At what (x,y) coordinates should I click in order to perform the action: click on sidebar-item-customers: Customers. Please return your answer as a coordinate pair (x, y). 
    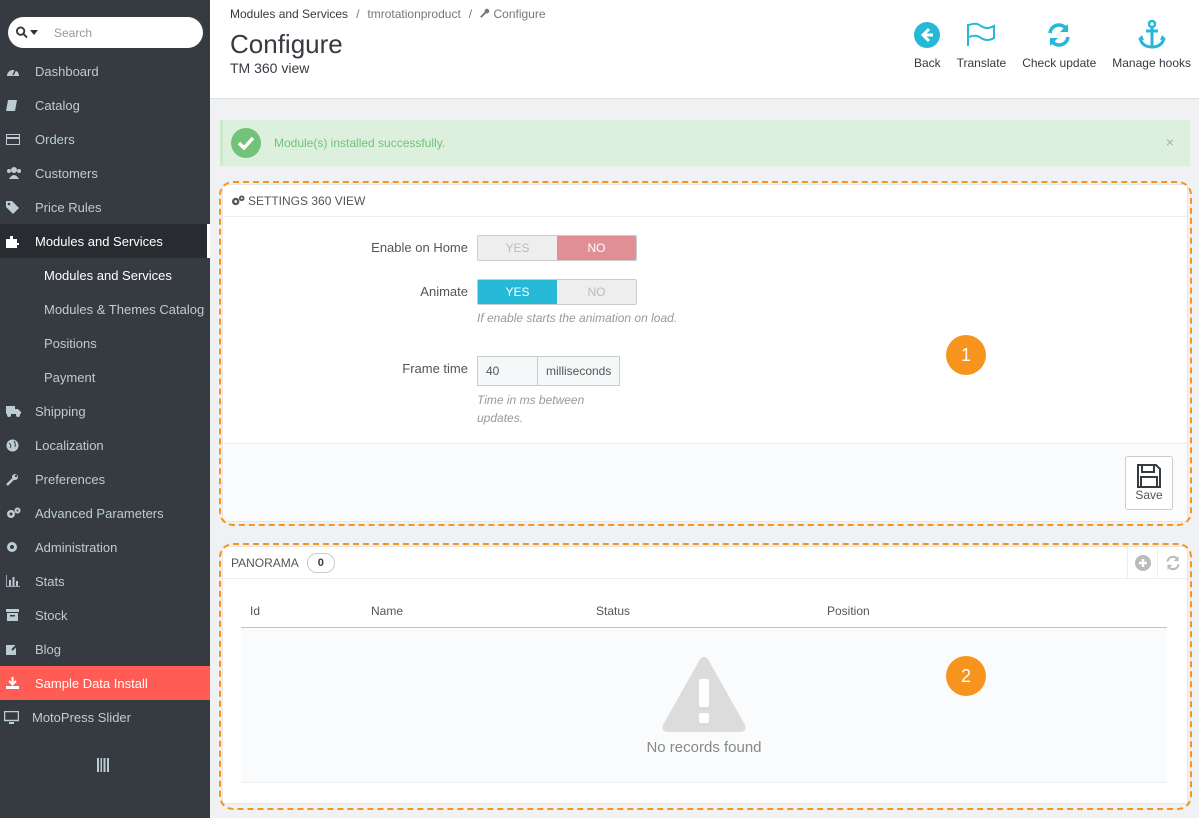
    Looking at the image, I should click on (105, 173).